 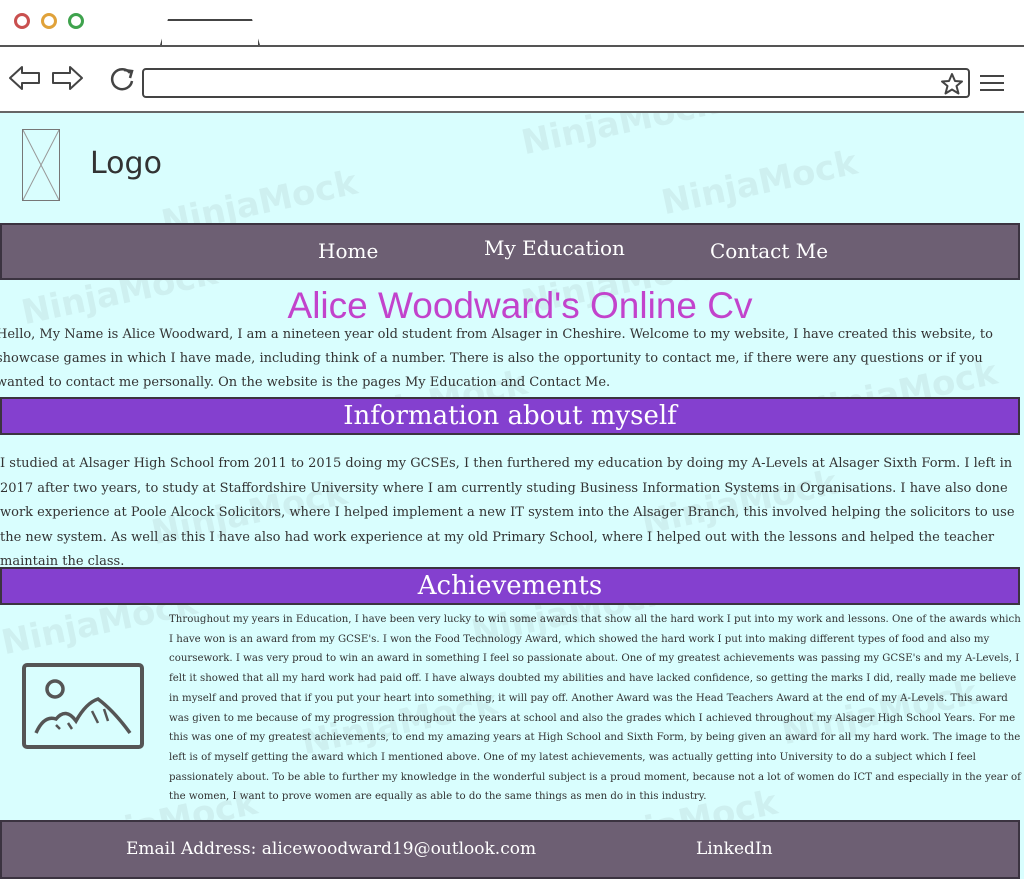 What do you see at coordinates (348, 251) in the screenshot?
I see `menu-item-home: Home` at bounding box center [348, 251].